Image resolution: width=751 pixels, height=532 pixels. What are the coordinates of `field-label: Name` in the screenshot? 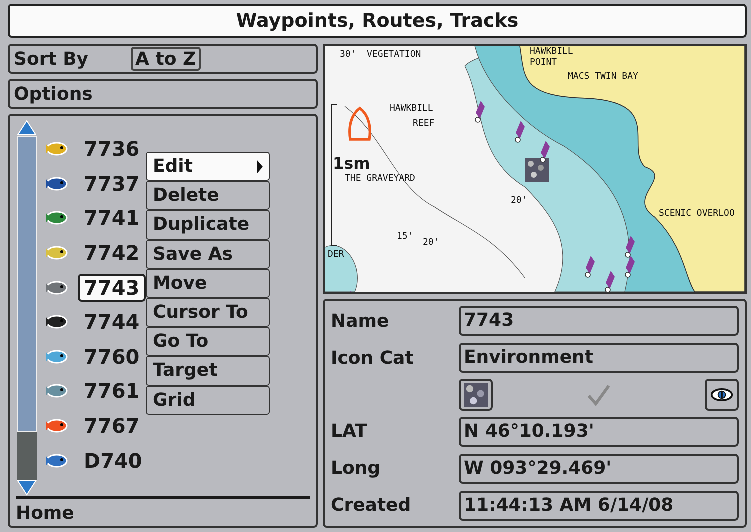 It's located at (360, 321).